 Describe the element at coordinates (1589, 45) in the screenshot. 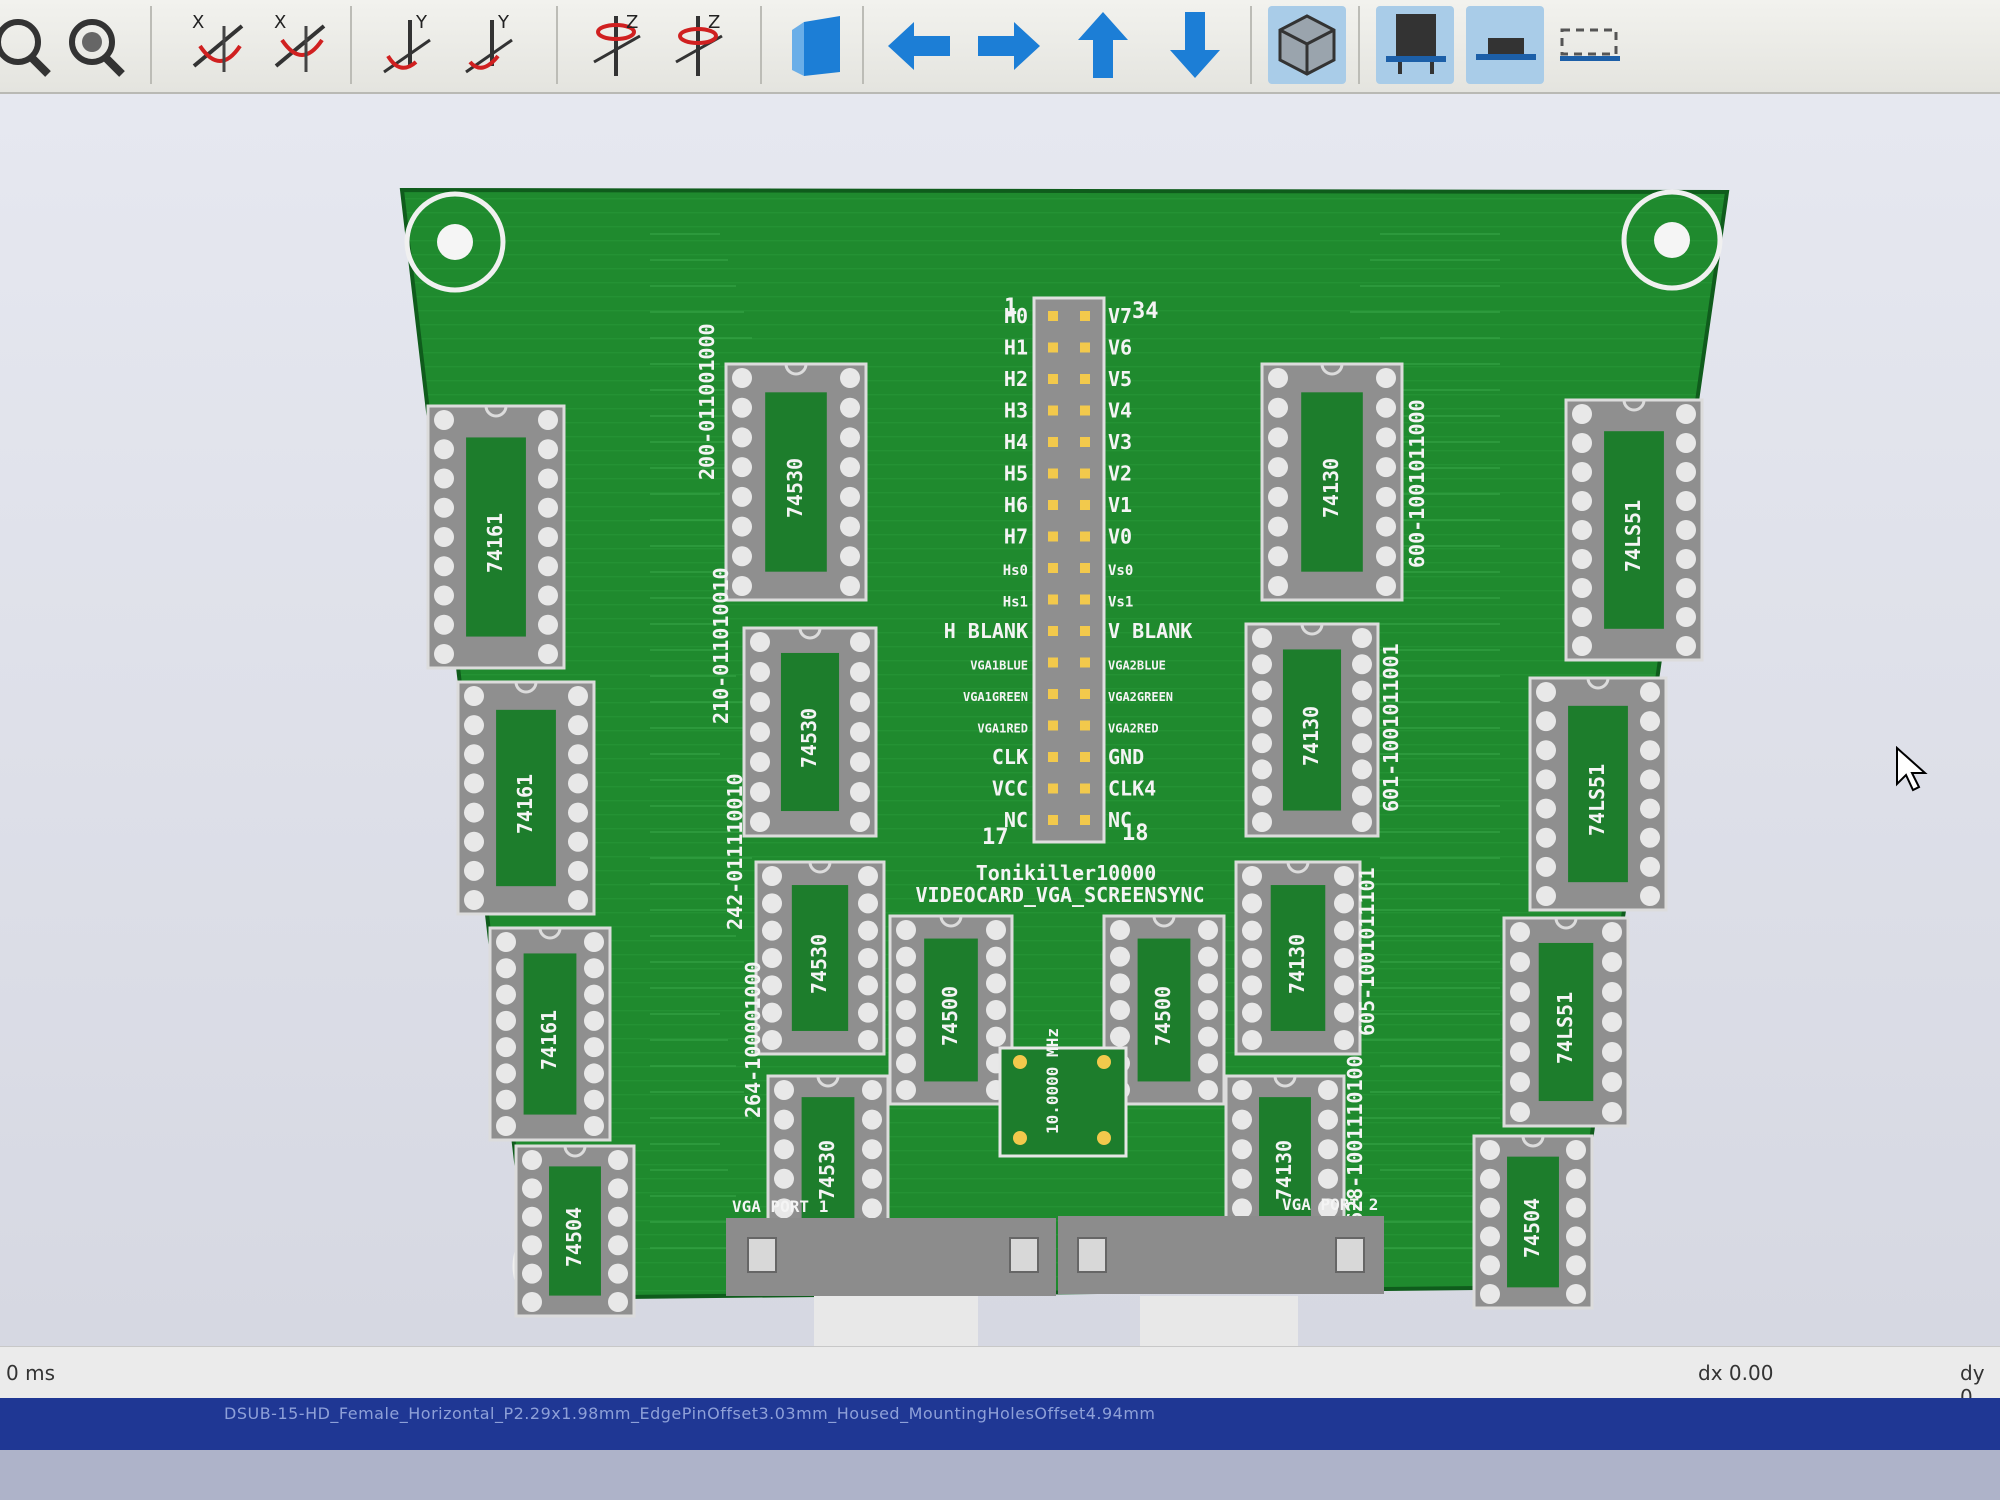

I see `show-virtual-button` at that location.